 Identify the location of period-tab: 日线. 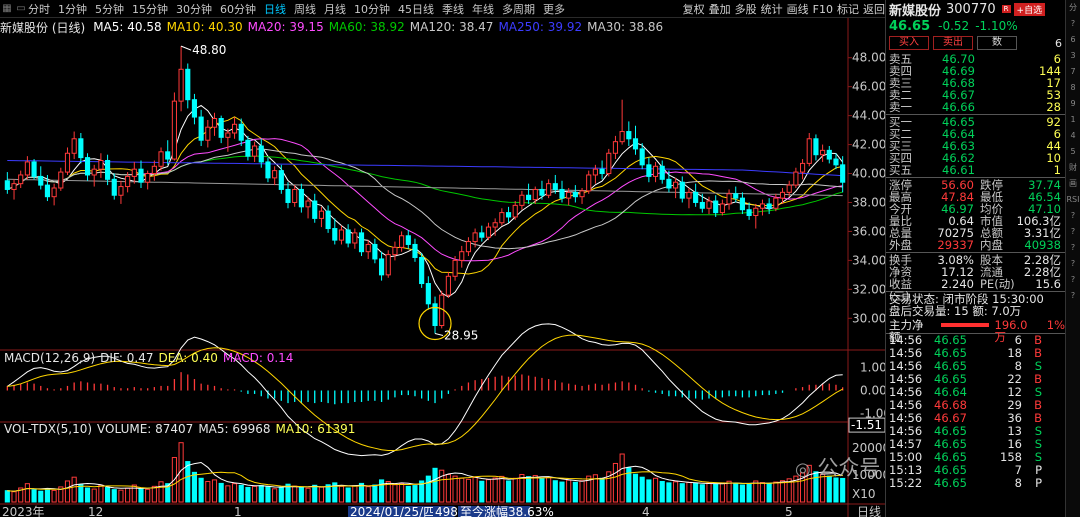
(275, 9).